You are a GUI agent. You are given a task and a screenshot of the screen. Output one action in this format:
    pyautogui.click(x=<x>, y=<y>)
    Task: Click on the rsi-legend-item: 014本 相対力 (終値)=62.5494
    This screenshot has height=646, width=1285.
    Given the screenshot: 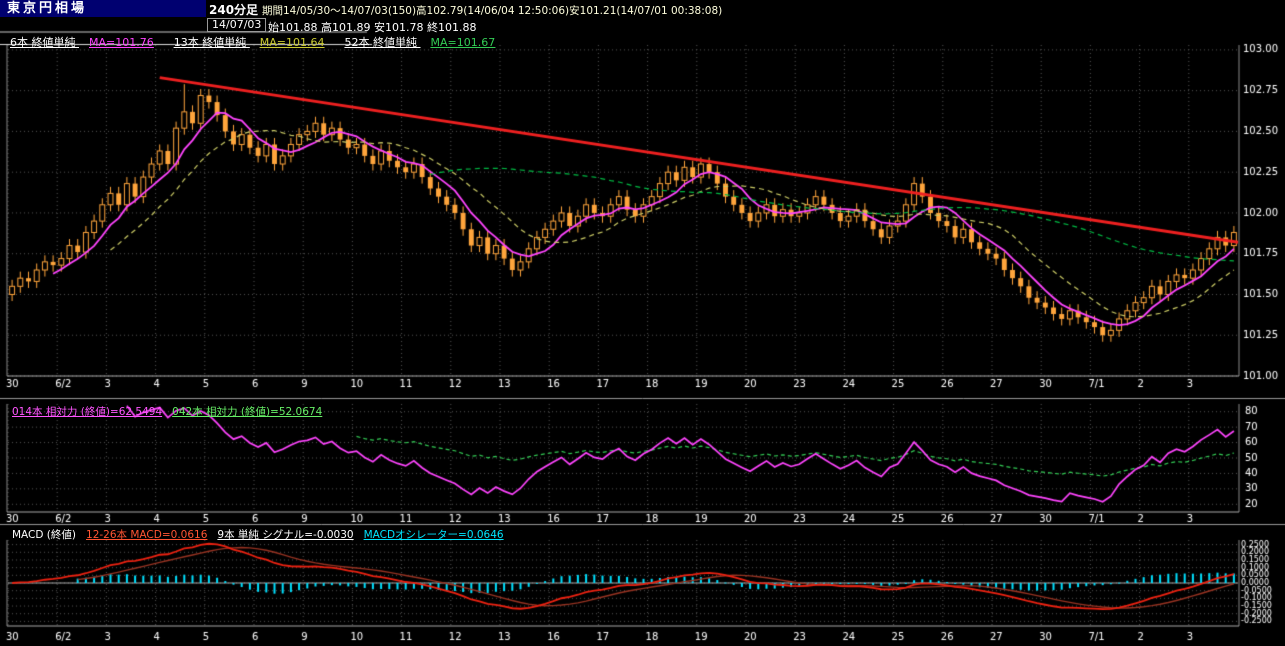 What is the action you would take?
    pyautogui.click(x=87, y=412)
    